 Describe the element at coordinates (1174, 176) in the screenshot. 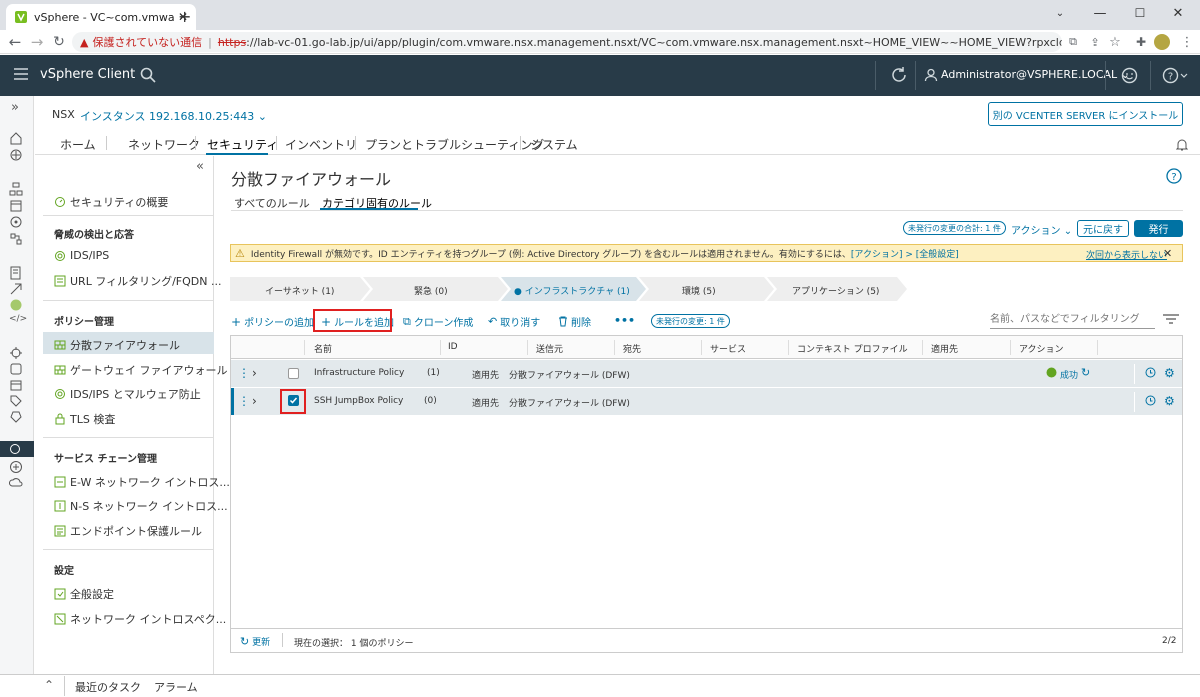

I see `help-icon: ?` at that location.